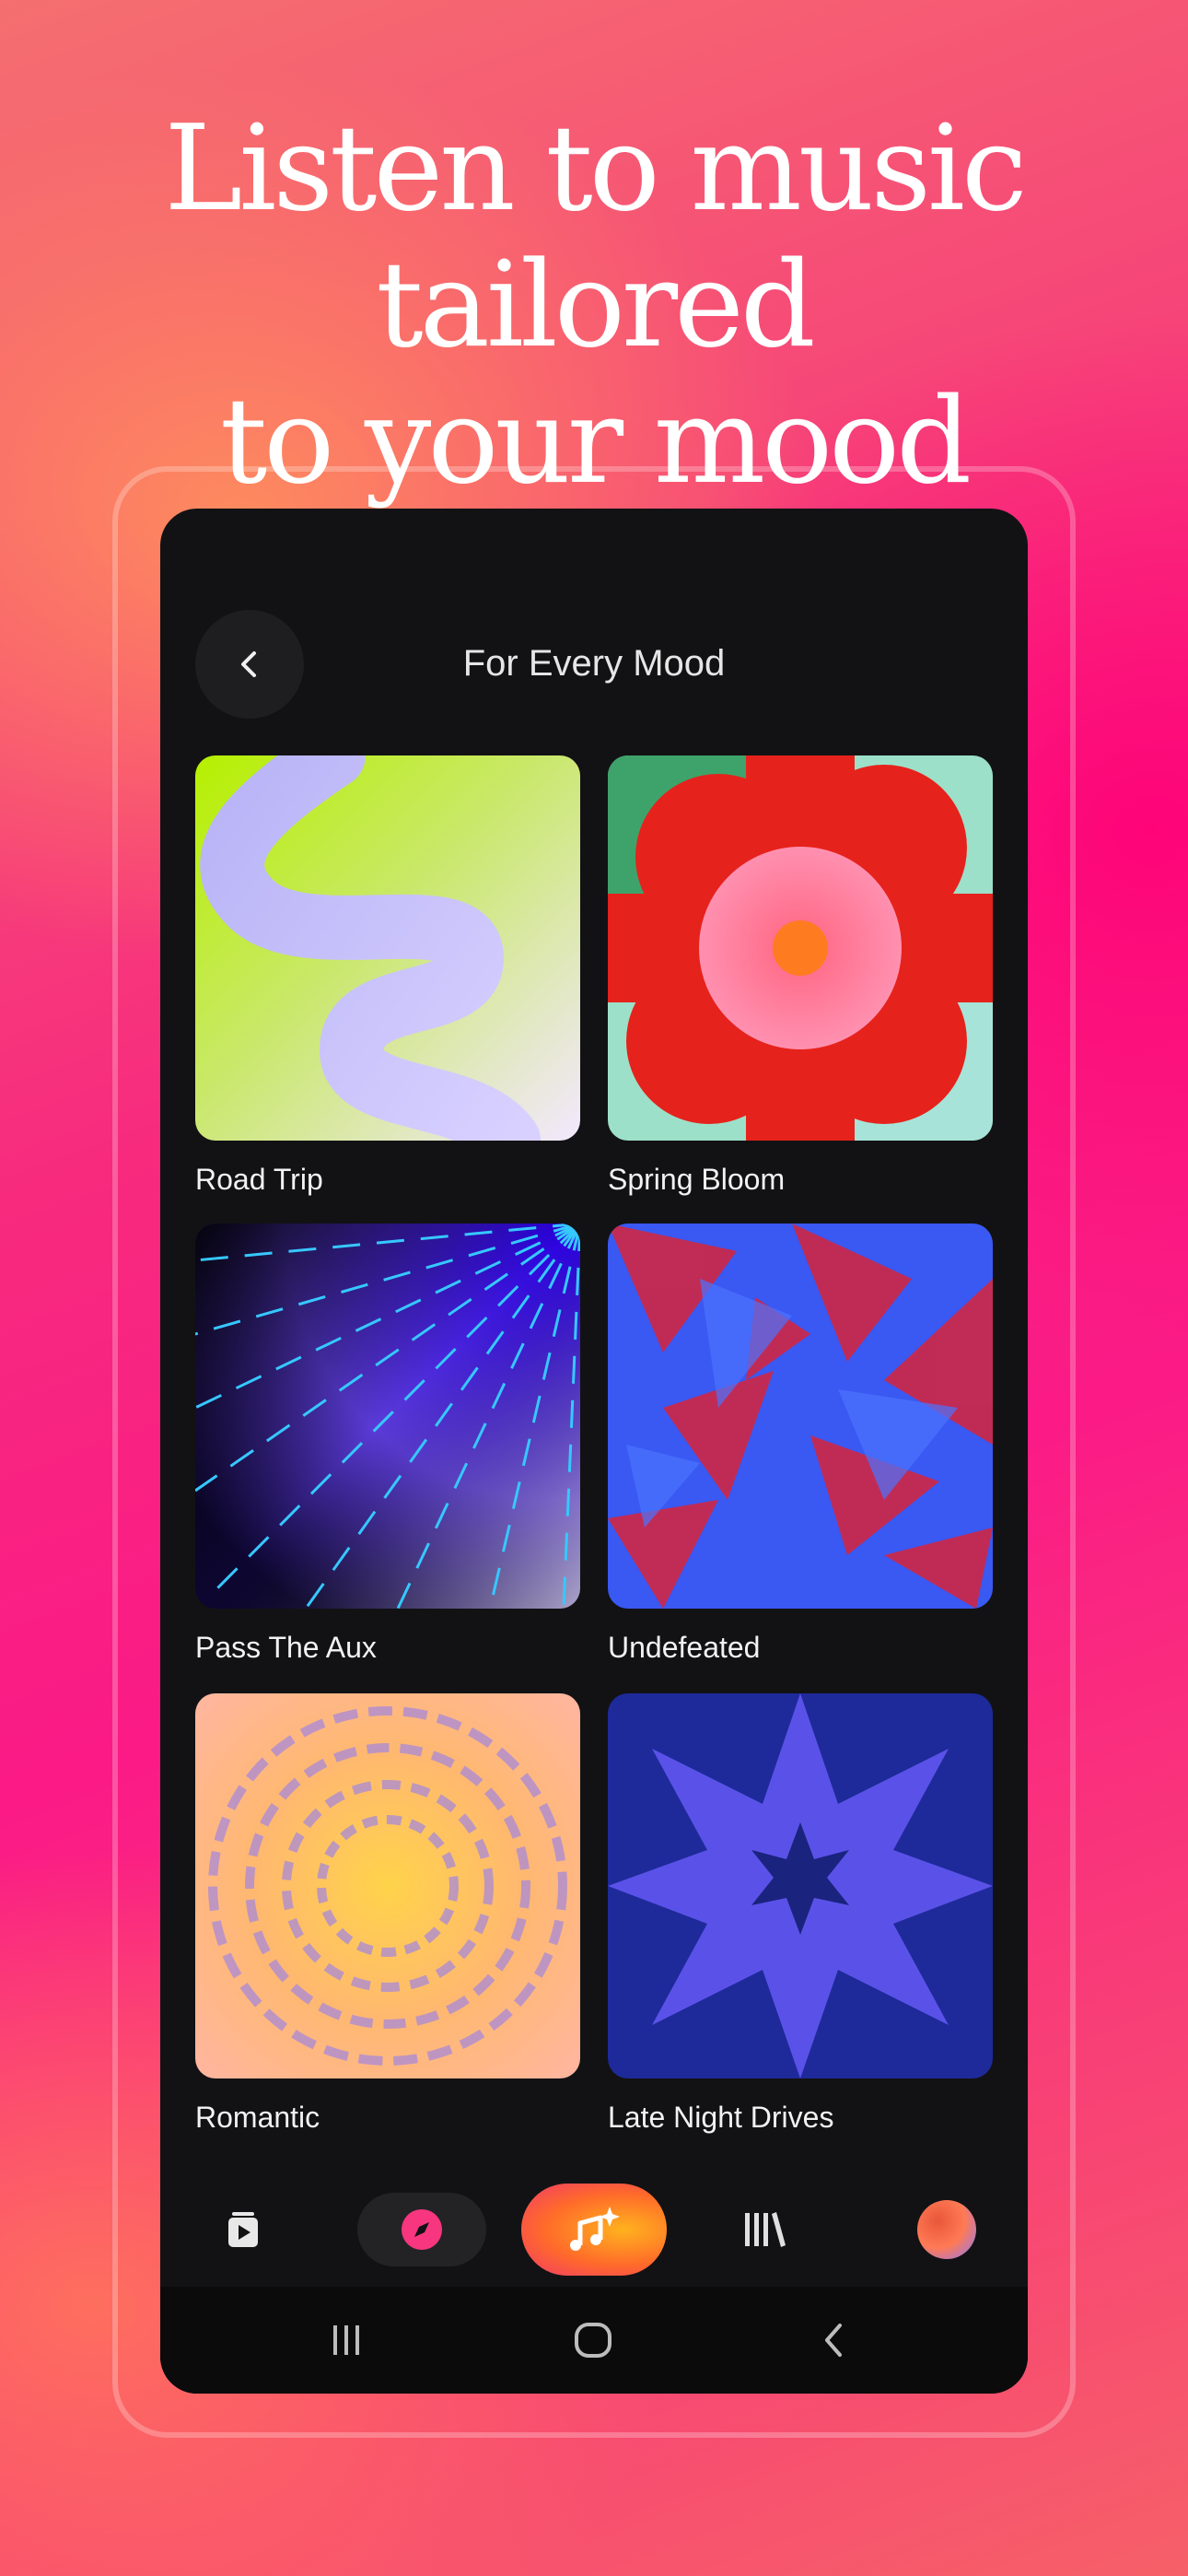 This screenshot has width=1188, height=2576. I want to click on mood-card-undefeated: Undefeated, so click(800, 1445).